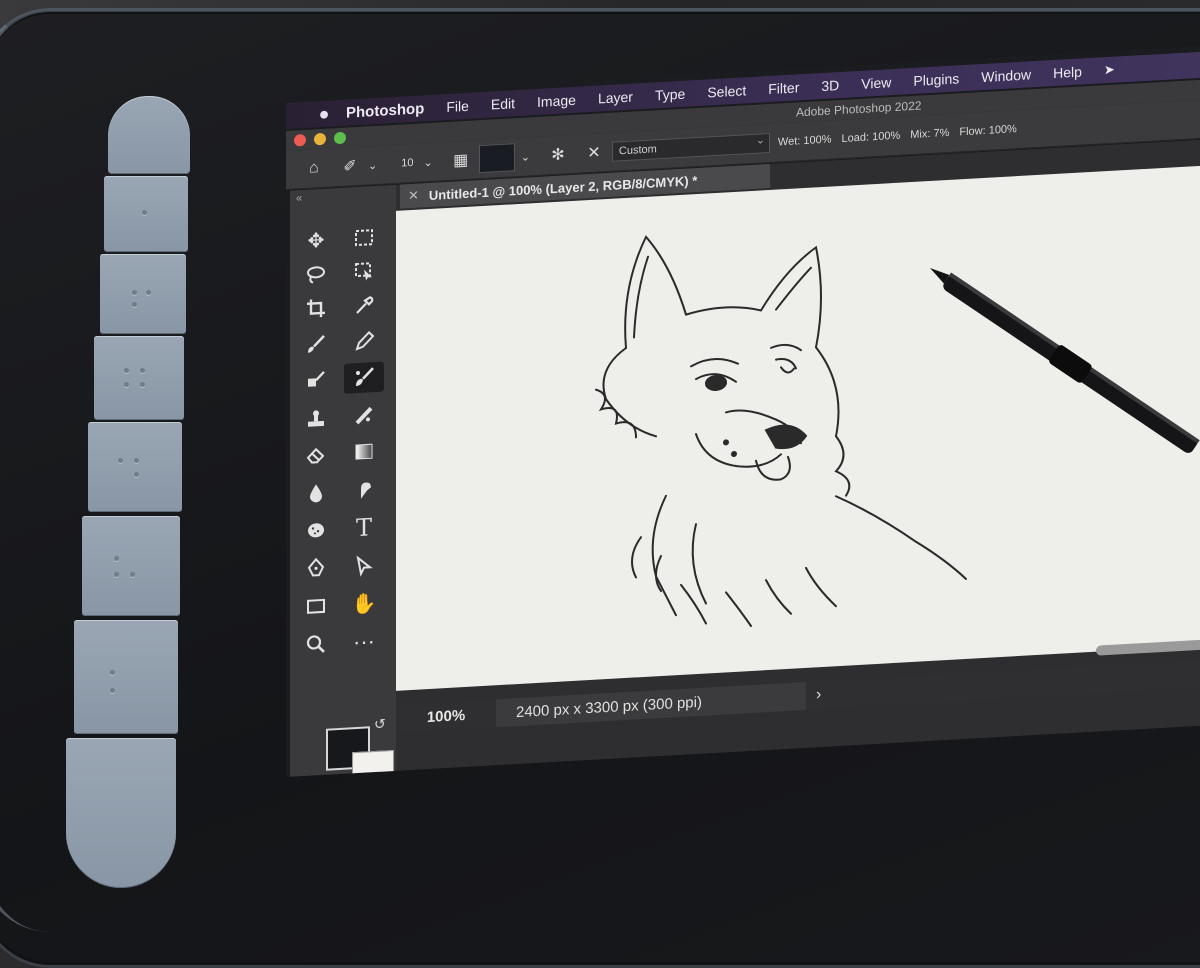 The image size is (1200, 968). Describe the element at coordinates (343, 480) in the screenshot. I see `tools-panel: « ✥ T ✋ ··· ↺ ◩` at that location.